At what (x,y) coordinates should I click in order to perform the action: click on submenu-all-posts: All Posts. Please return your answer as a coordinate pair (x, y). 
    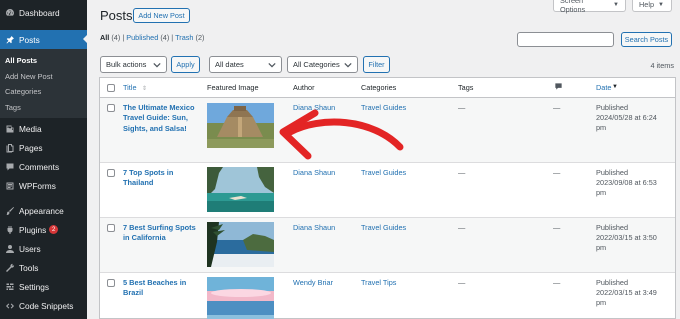
    Looking at the image, I should click on (43, 61).